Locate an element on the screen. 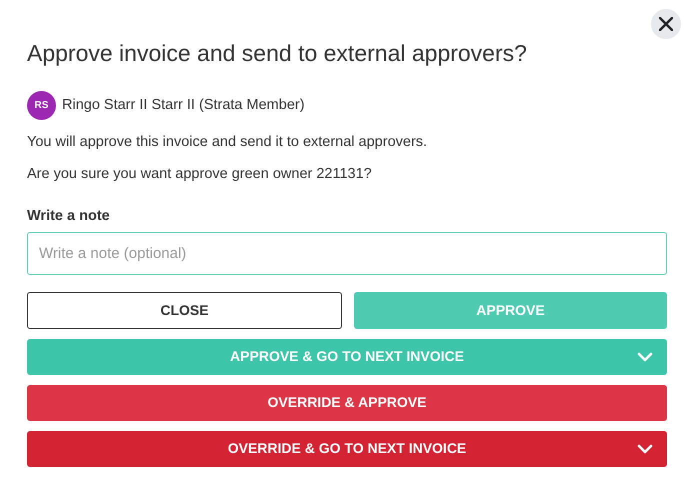  action-button: CLOSE is located at coordinates (184, 310).